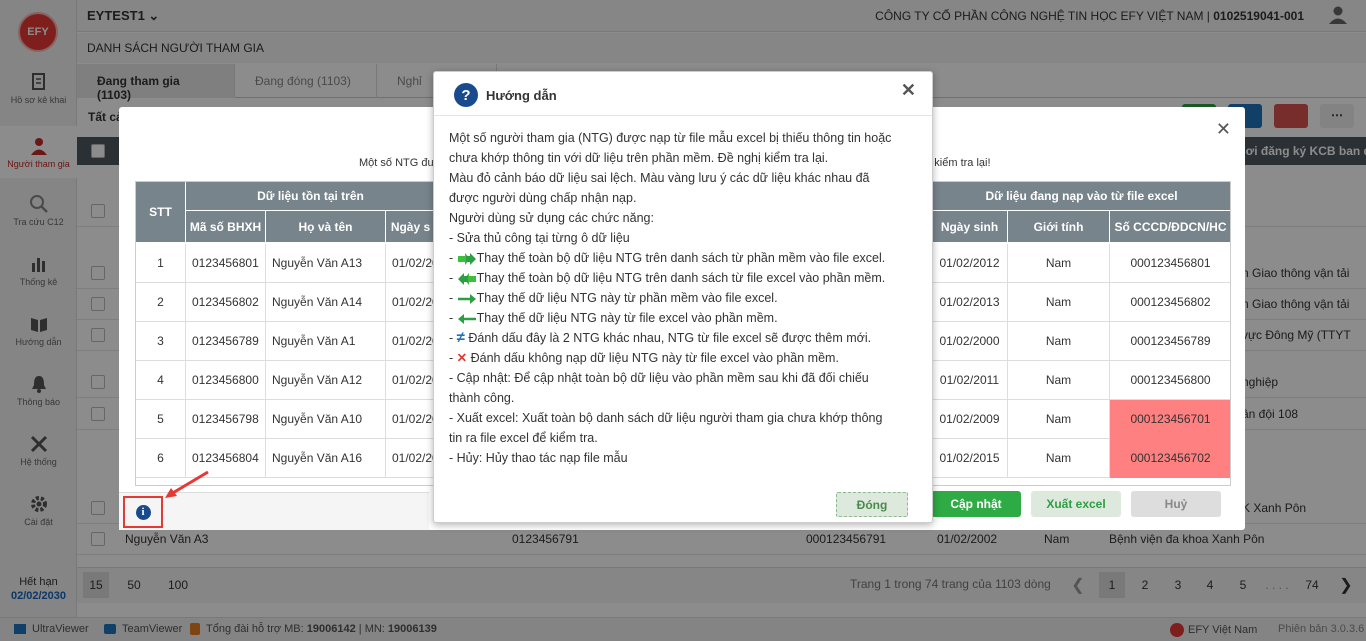 This screenshot has height=641, width=1366. Describe the element at coordinates (311, 196) in the screenshot. I see `group-existing: Dữ liệu tồn tại trên` at that location.